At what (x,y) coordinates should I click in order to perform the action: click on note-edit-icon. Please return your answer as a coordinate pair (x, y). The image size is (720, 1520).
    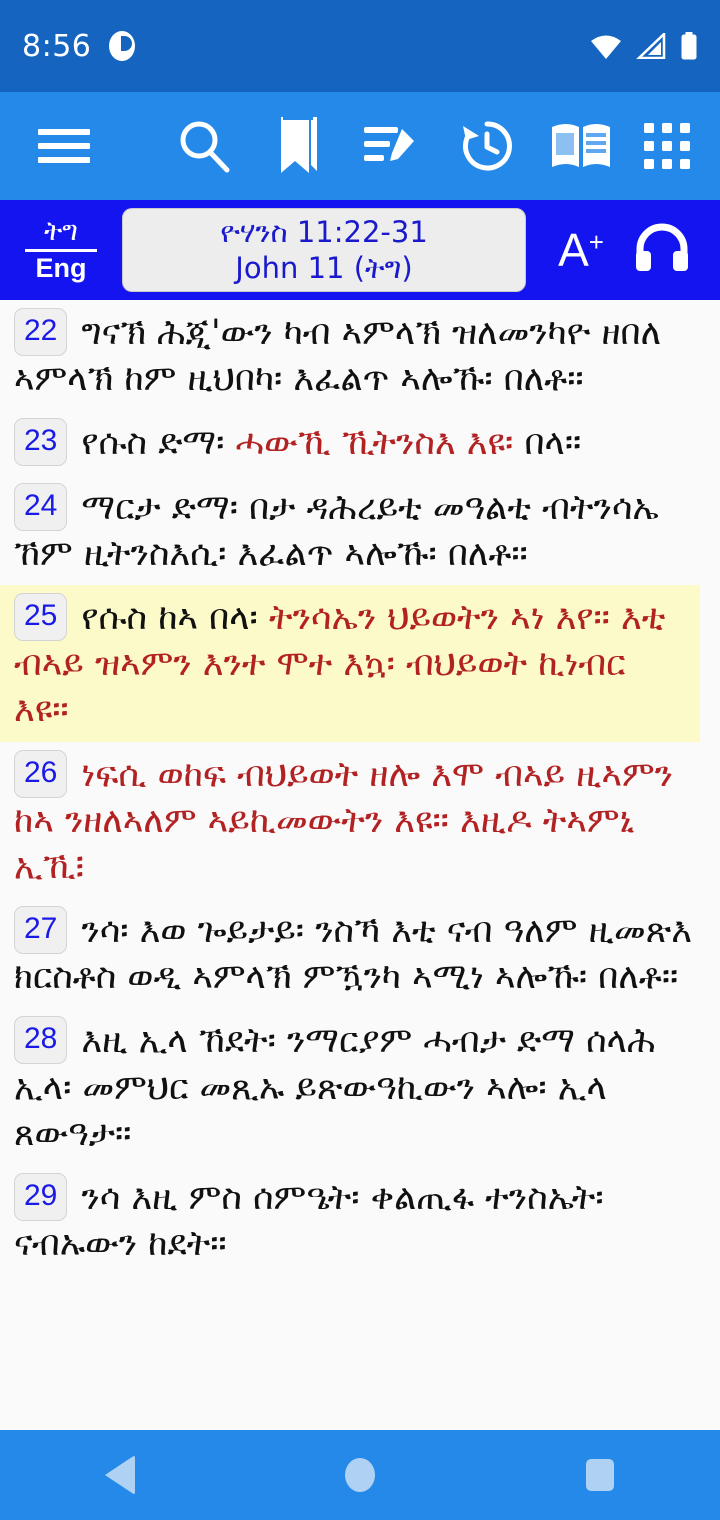
    Looking at the image, I should click on (392, 146).